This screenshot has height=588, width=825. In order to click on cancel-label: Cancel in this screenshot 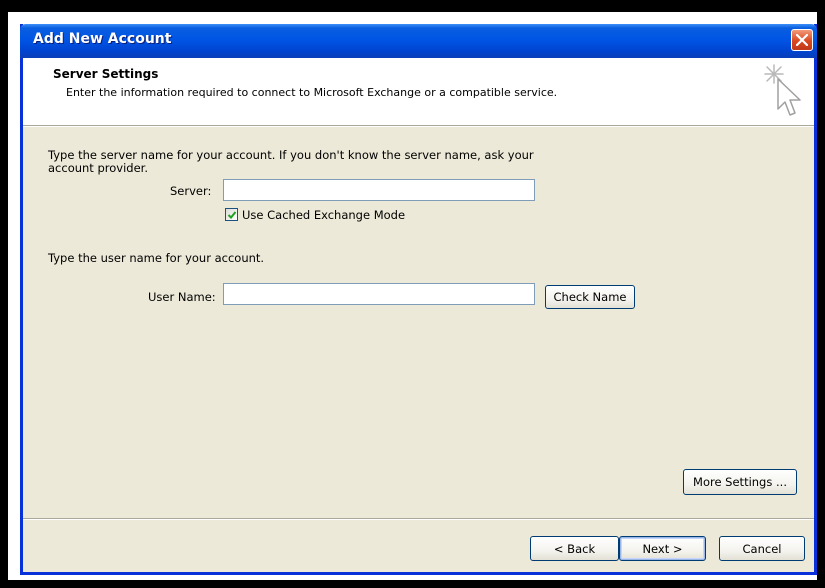, I will do `click(762, 548)`.